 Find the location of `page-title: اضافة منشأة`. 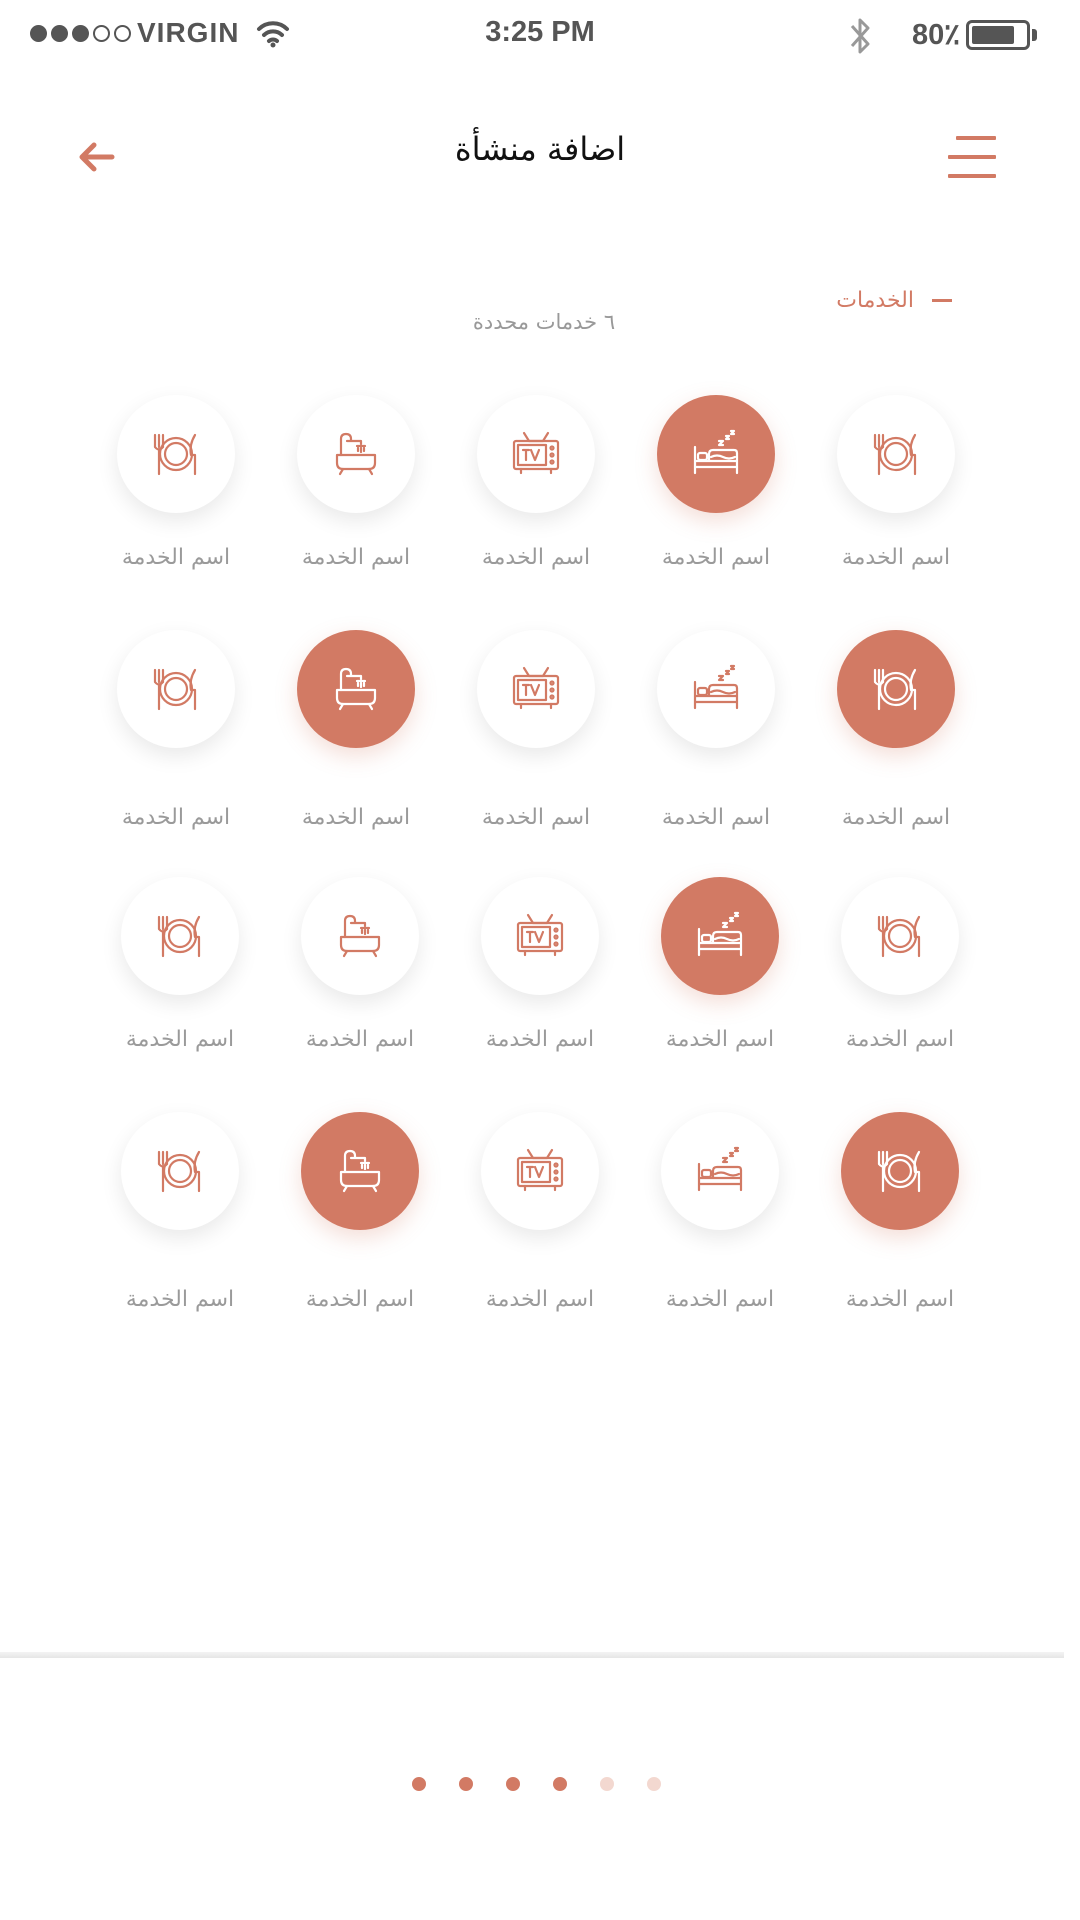

page-title: اضافة منشأة is located at coordinates (540, 149).